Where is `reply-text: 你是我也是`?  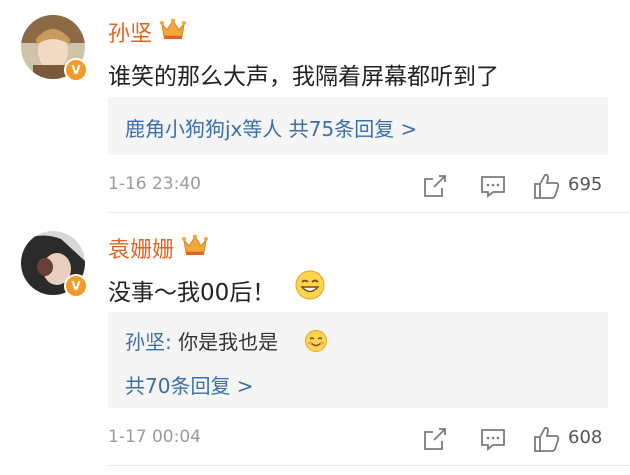 reply-text: 你是我也是 is located at coordinates (225, 342).